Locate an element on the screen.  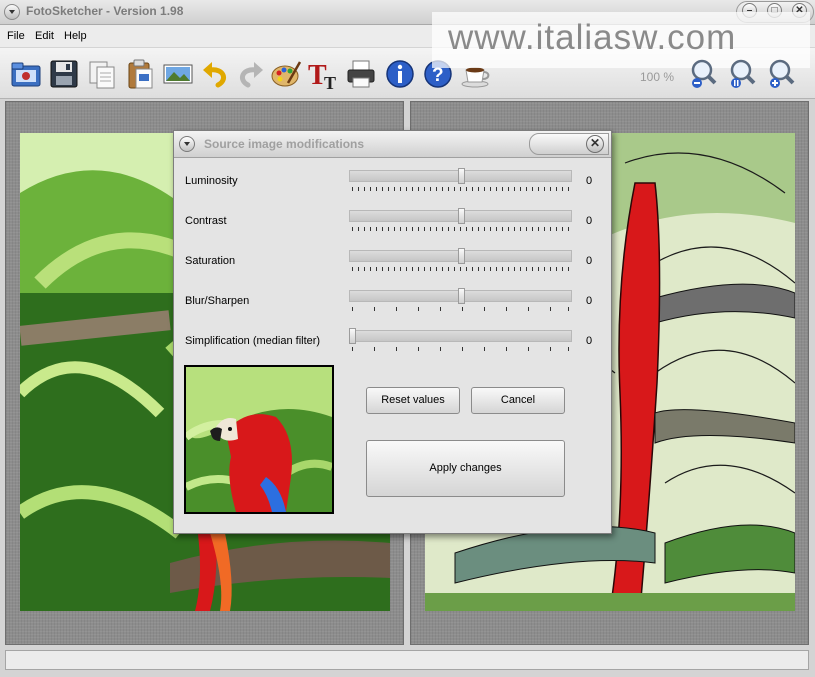
blur-sharpen-slider-thumb is located at coordinates (461, 296).